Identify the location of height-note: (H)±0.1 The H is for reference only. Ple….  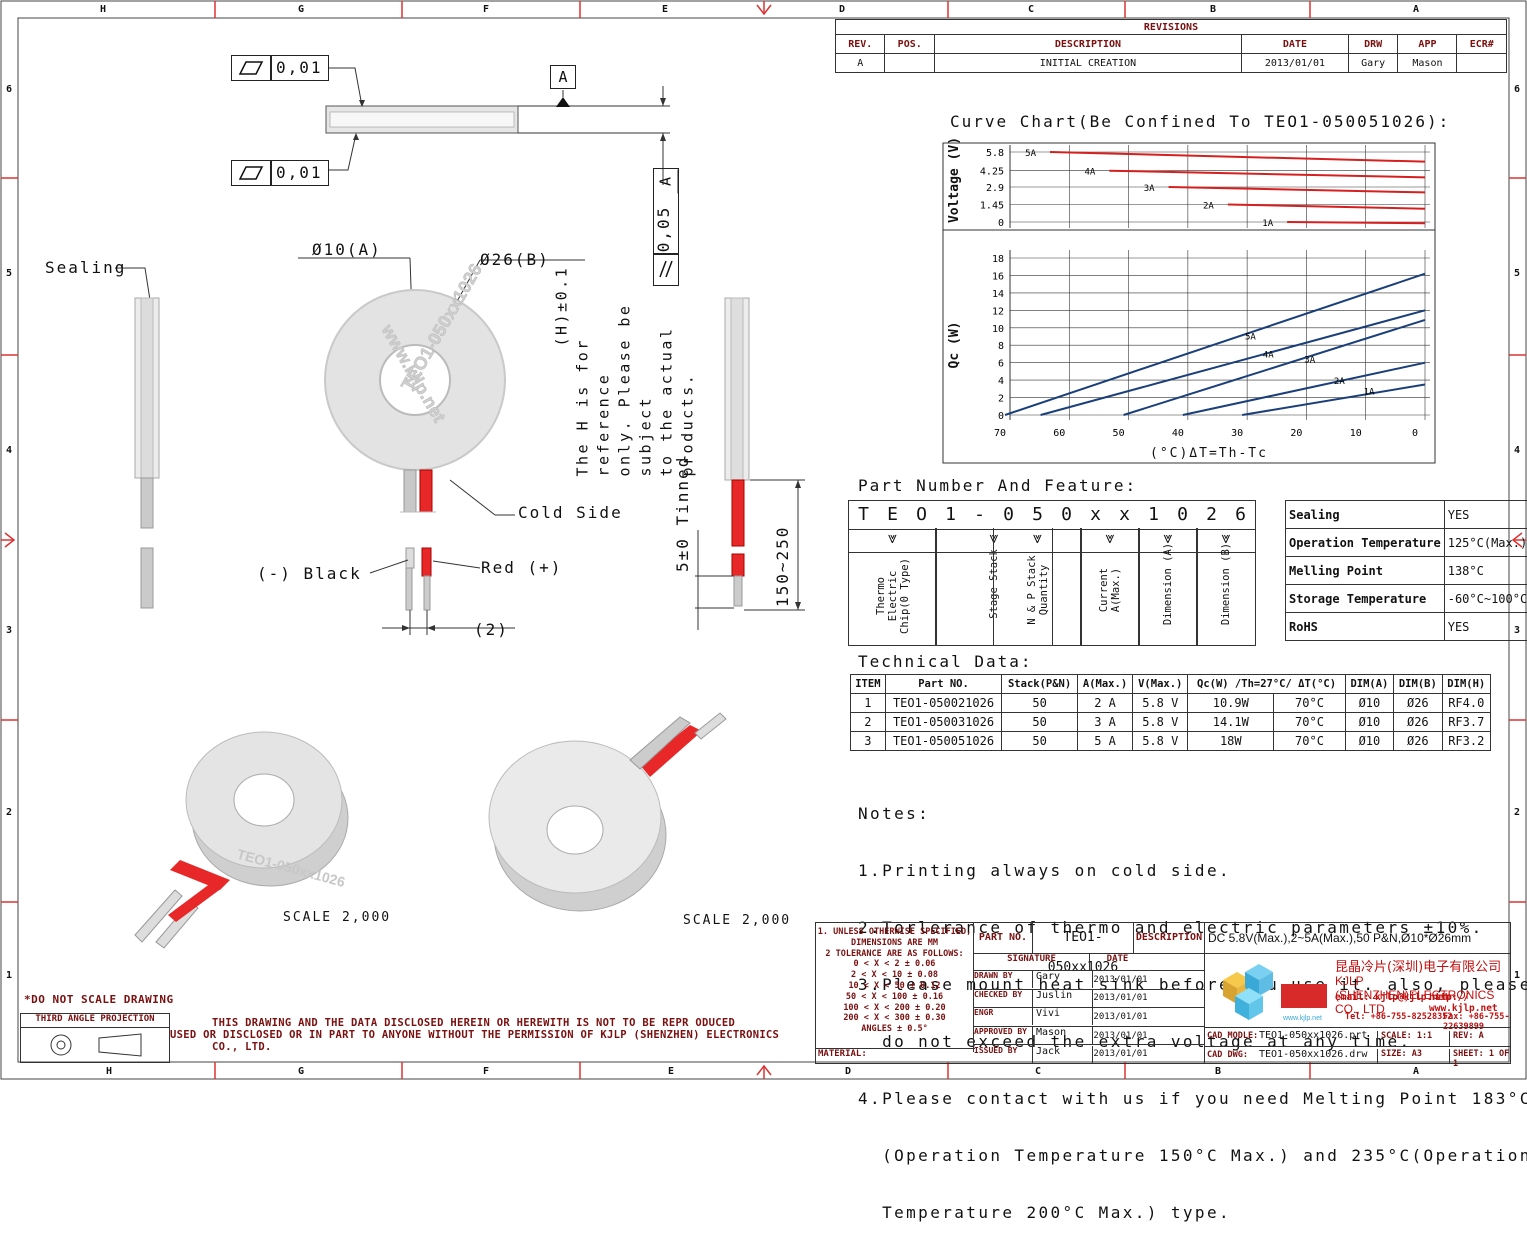
(625, 293).